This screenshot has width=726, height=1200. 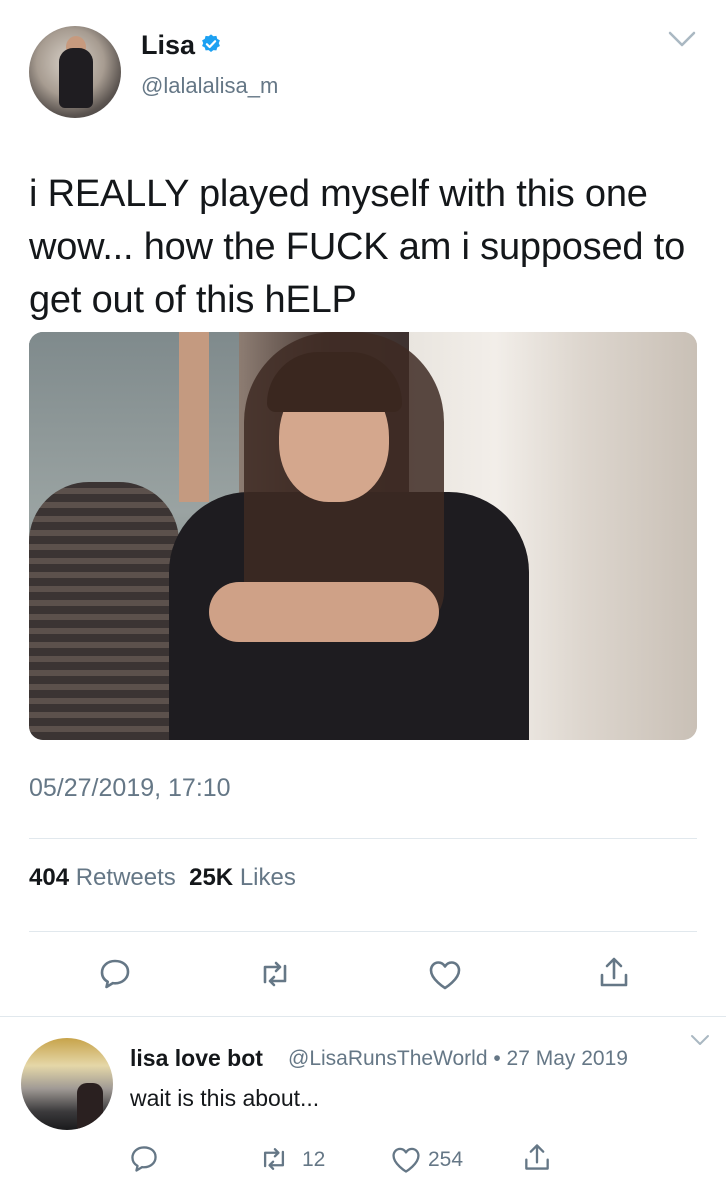 What do you see at coordinates (314, 1159) in the screenshot?
I see `reply-retweets-count: 12` at bounding box center [314, 1159].